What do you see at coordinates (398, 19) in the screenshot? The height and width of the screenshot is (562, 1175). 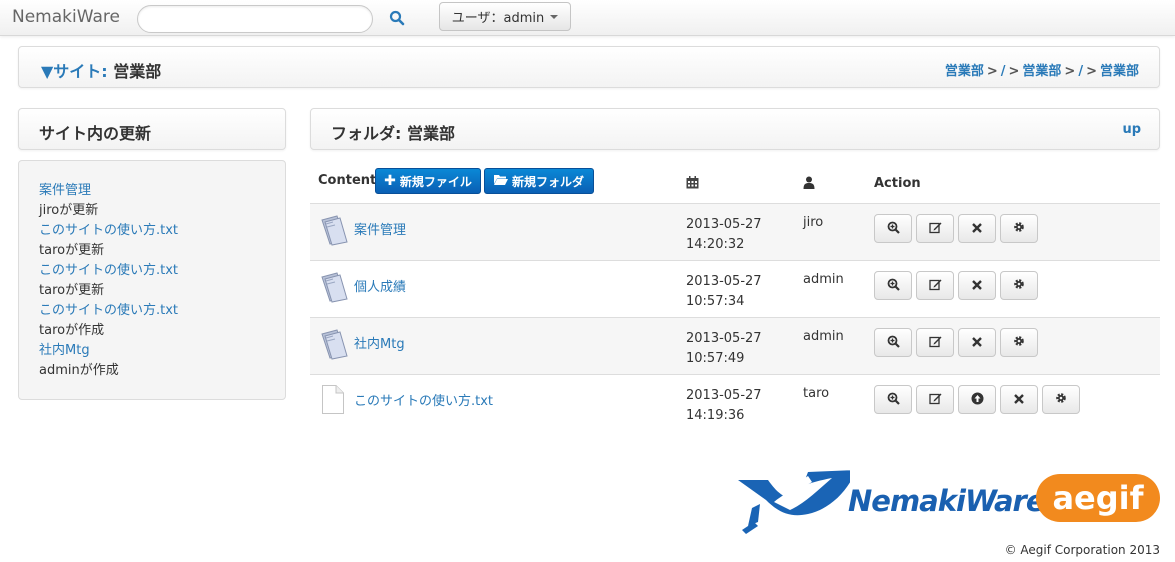 I see `search-icon` at bounding box center [398, 19].